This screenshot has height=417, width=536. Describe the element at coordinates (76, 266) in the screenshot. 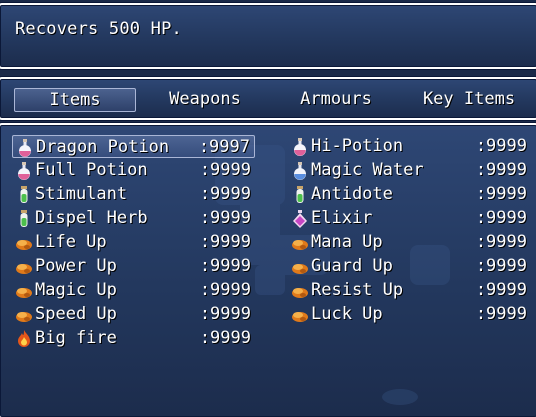

I see `item-name: Power Up` at that location.